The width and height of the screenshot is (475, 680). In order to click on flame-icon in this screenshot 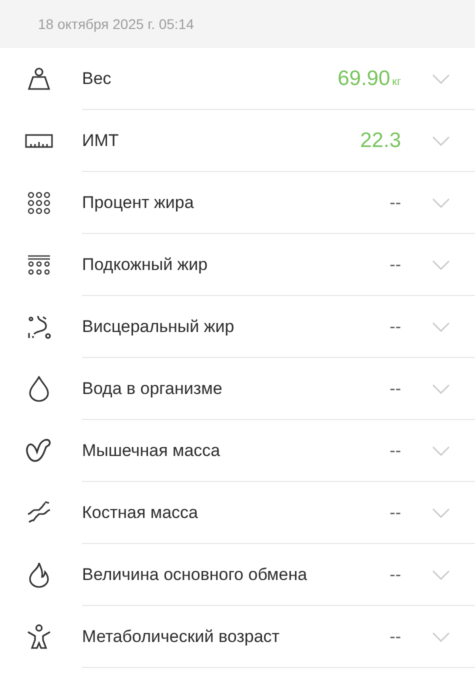, I will do `click(39, 575)`.